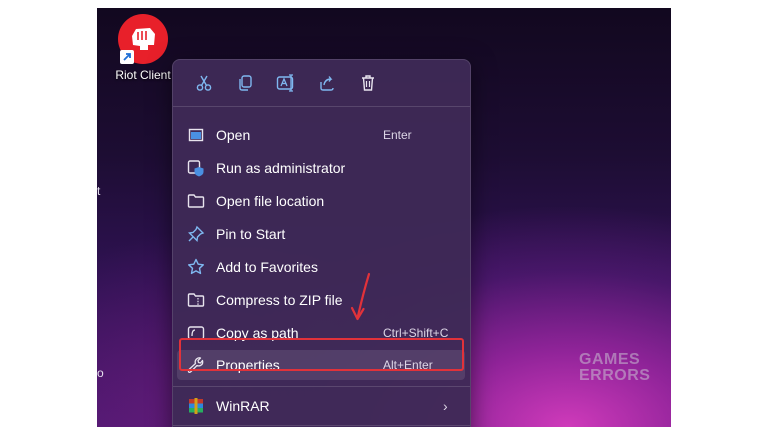  I want to click on trash-icon, so click(367, 83).